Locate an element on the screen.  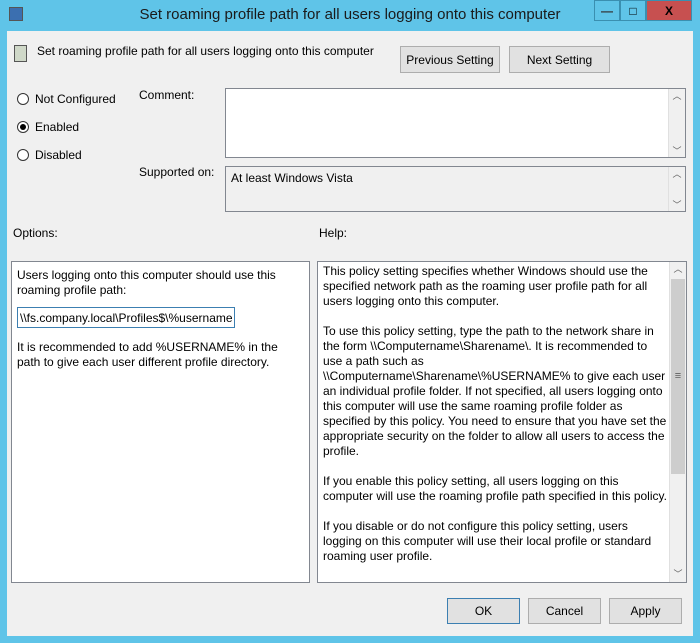
radio-not-configured: Not Configured is located at coordinates (66, 99).